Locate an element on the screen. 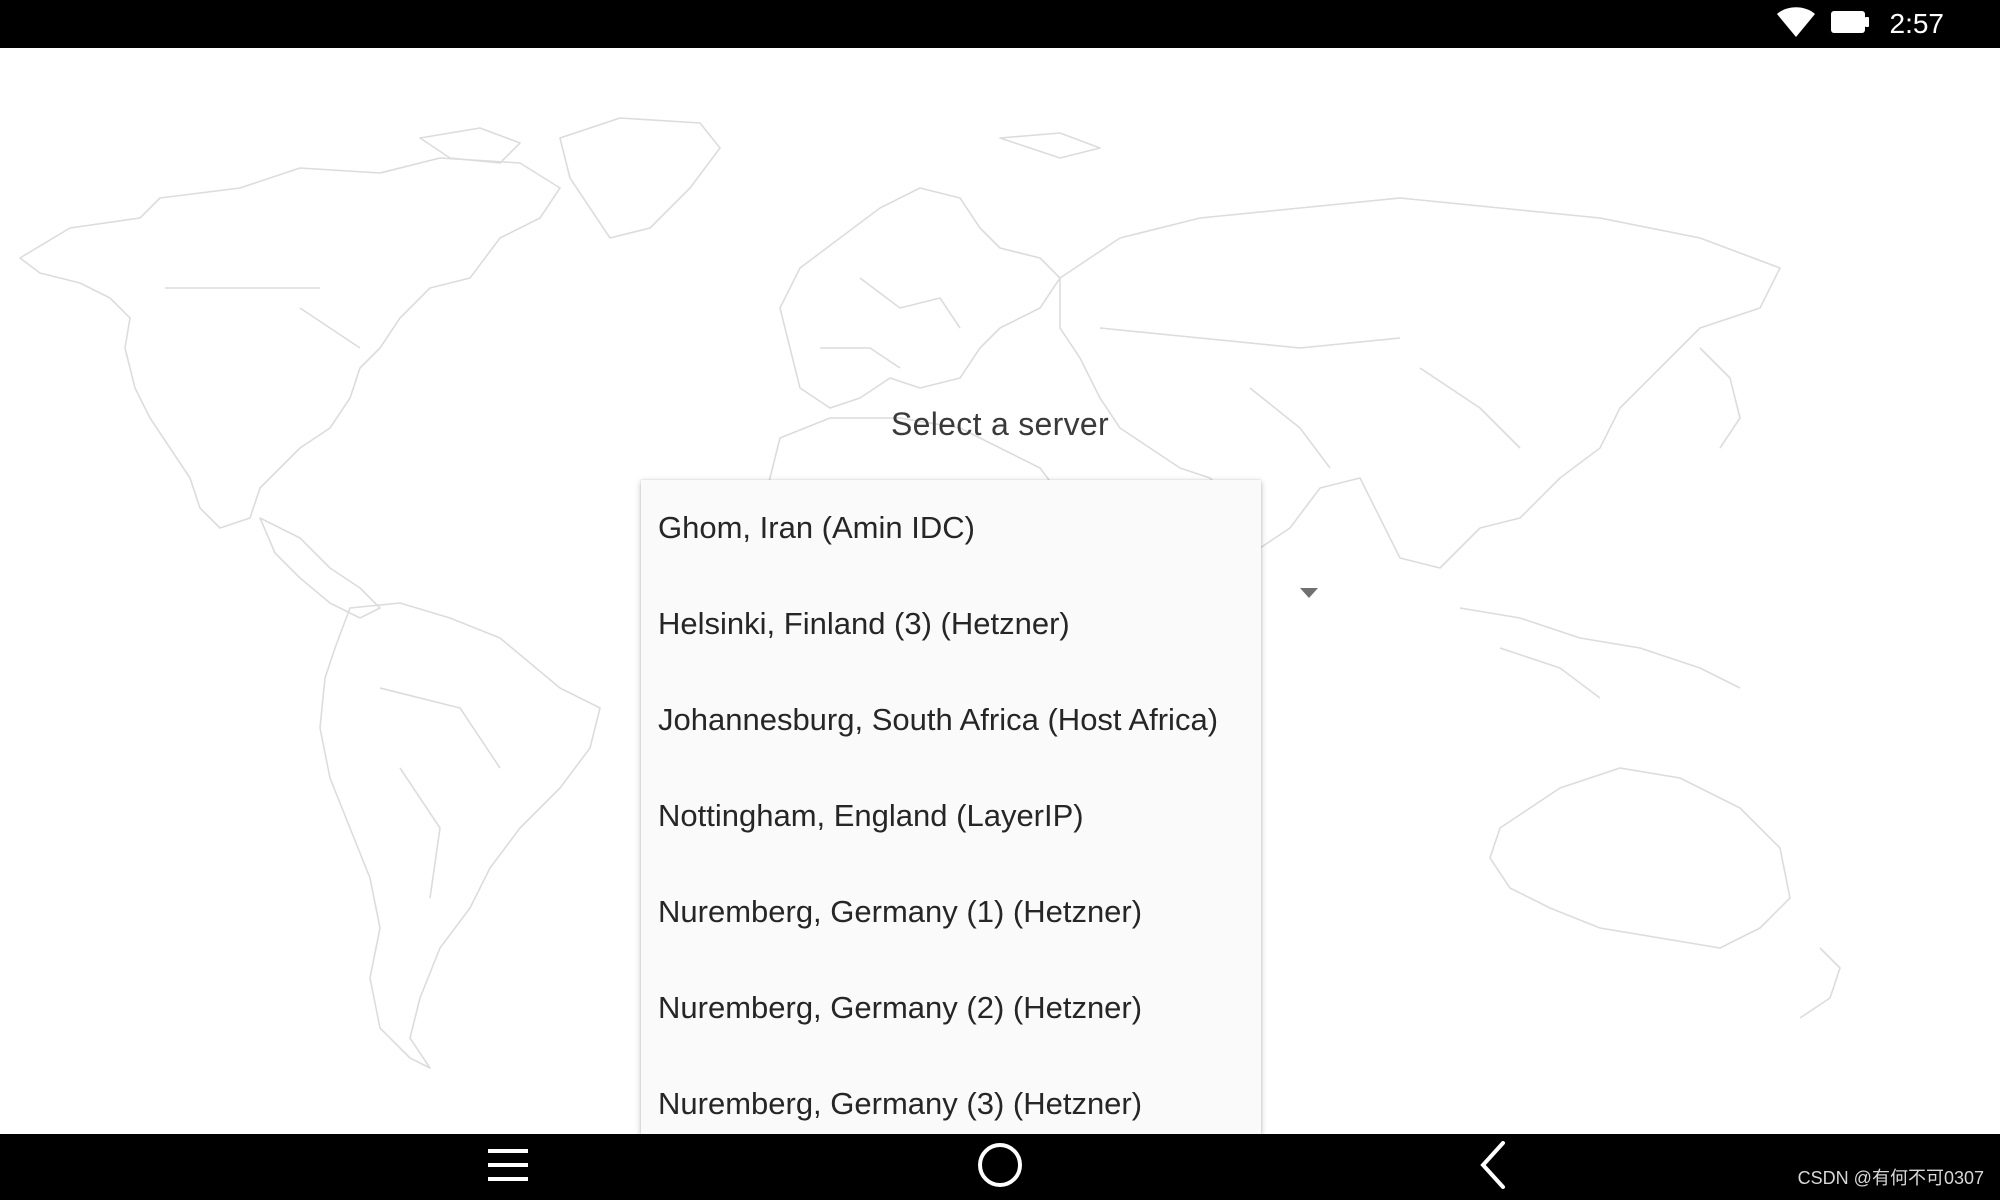  home-button is located at coordinates (1000, 1167).